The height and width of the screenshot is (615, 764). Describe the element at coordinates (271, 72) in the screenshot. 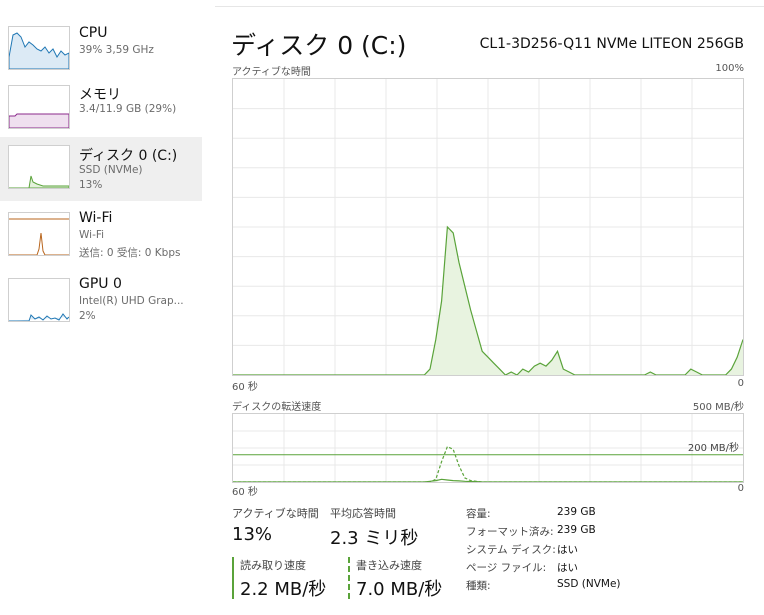

I see `active-time-chart-label: アクティブな時間` at that location.